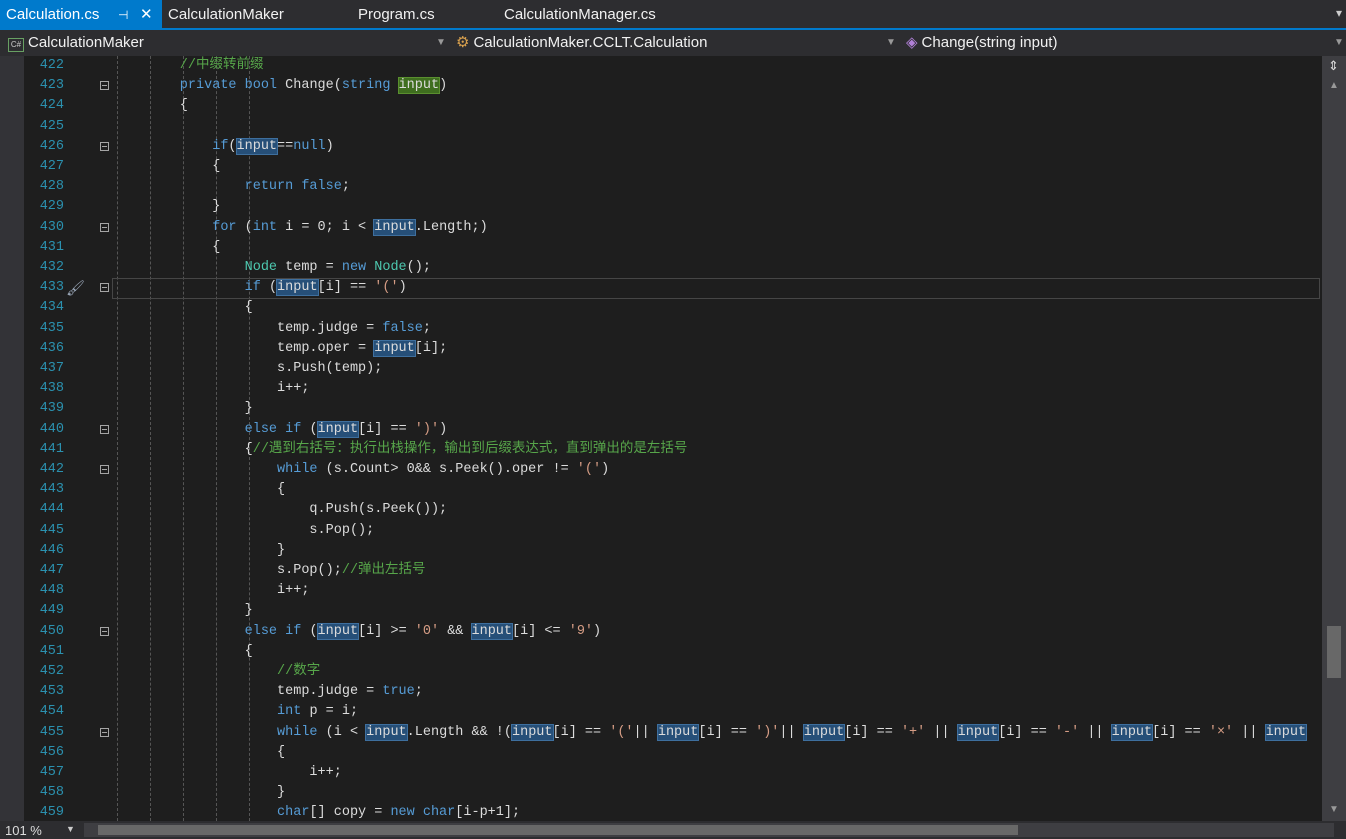 This screenshot has height=839, width=1346. What do you see at coordinates (123, 15) in the screenshot?
I see `pin-icon: ⊣` at bounding box center [123, 15].